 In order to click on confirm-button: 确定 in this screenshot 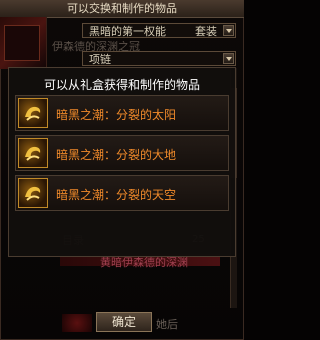, I will do `click(124, 322)`.